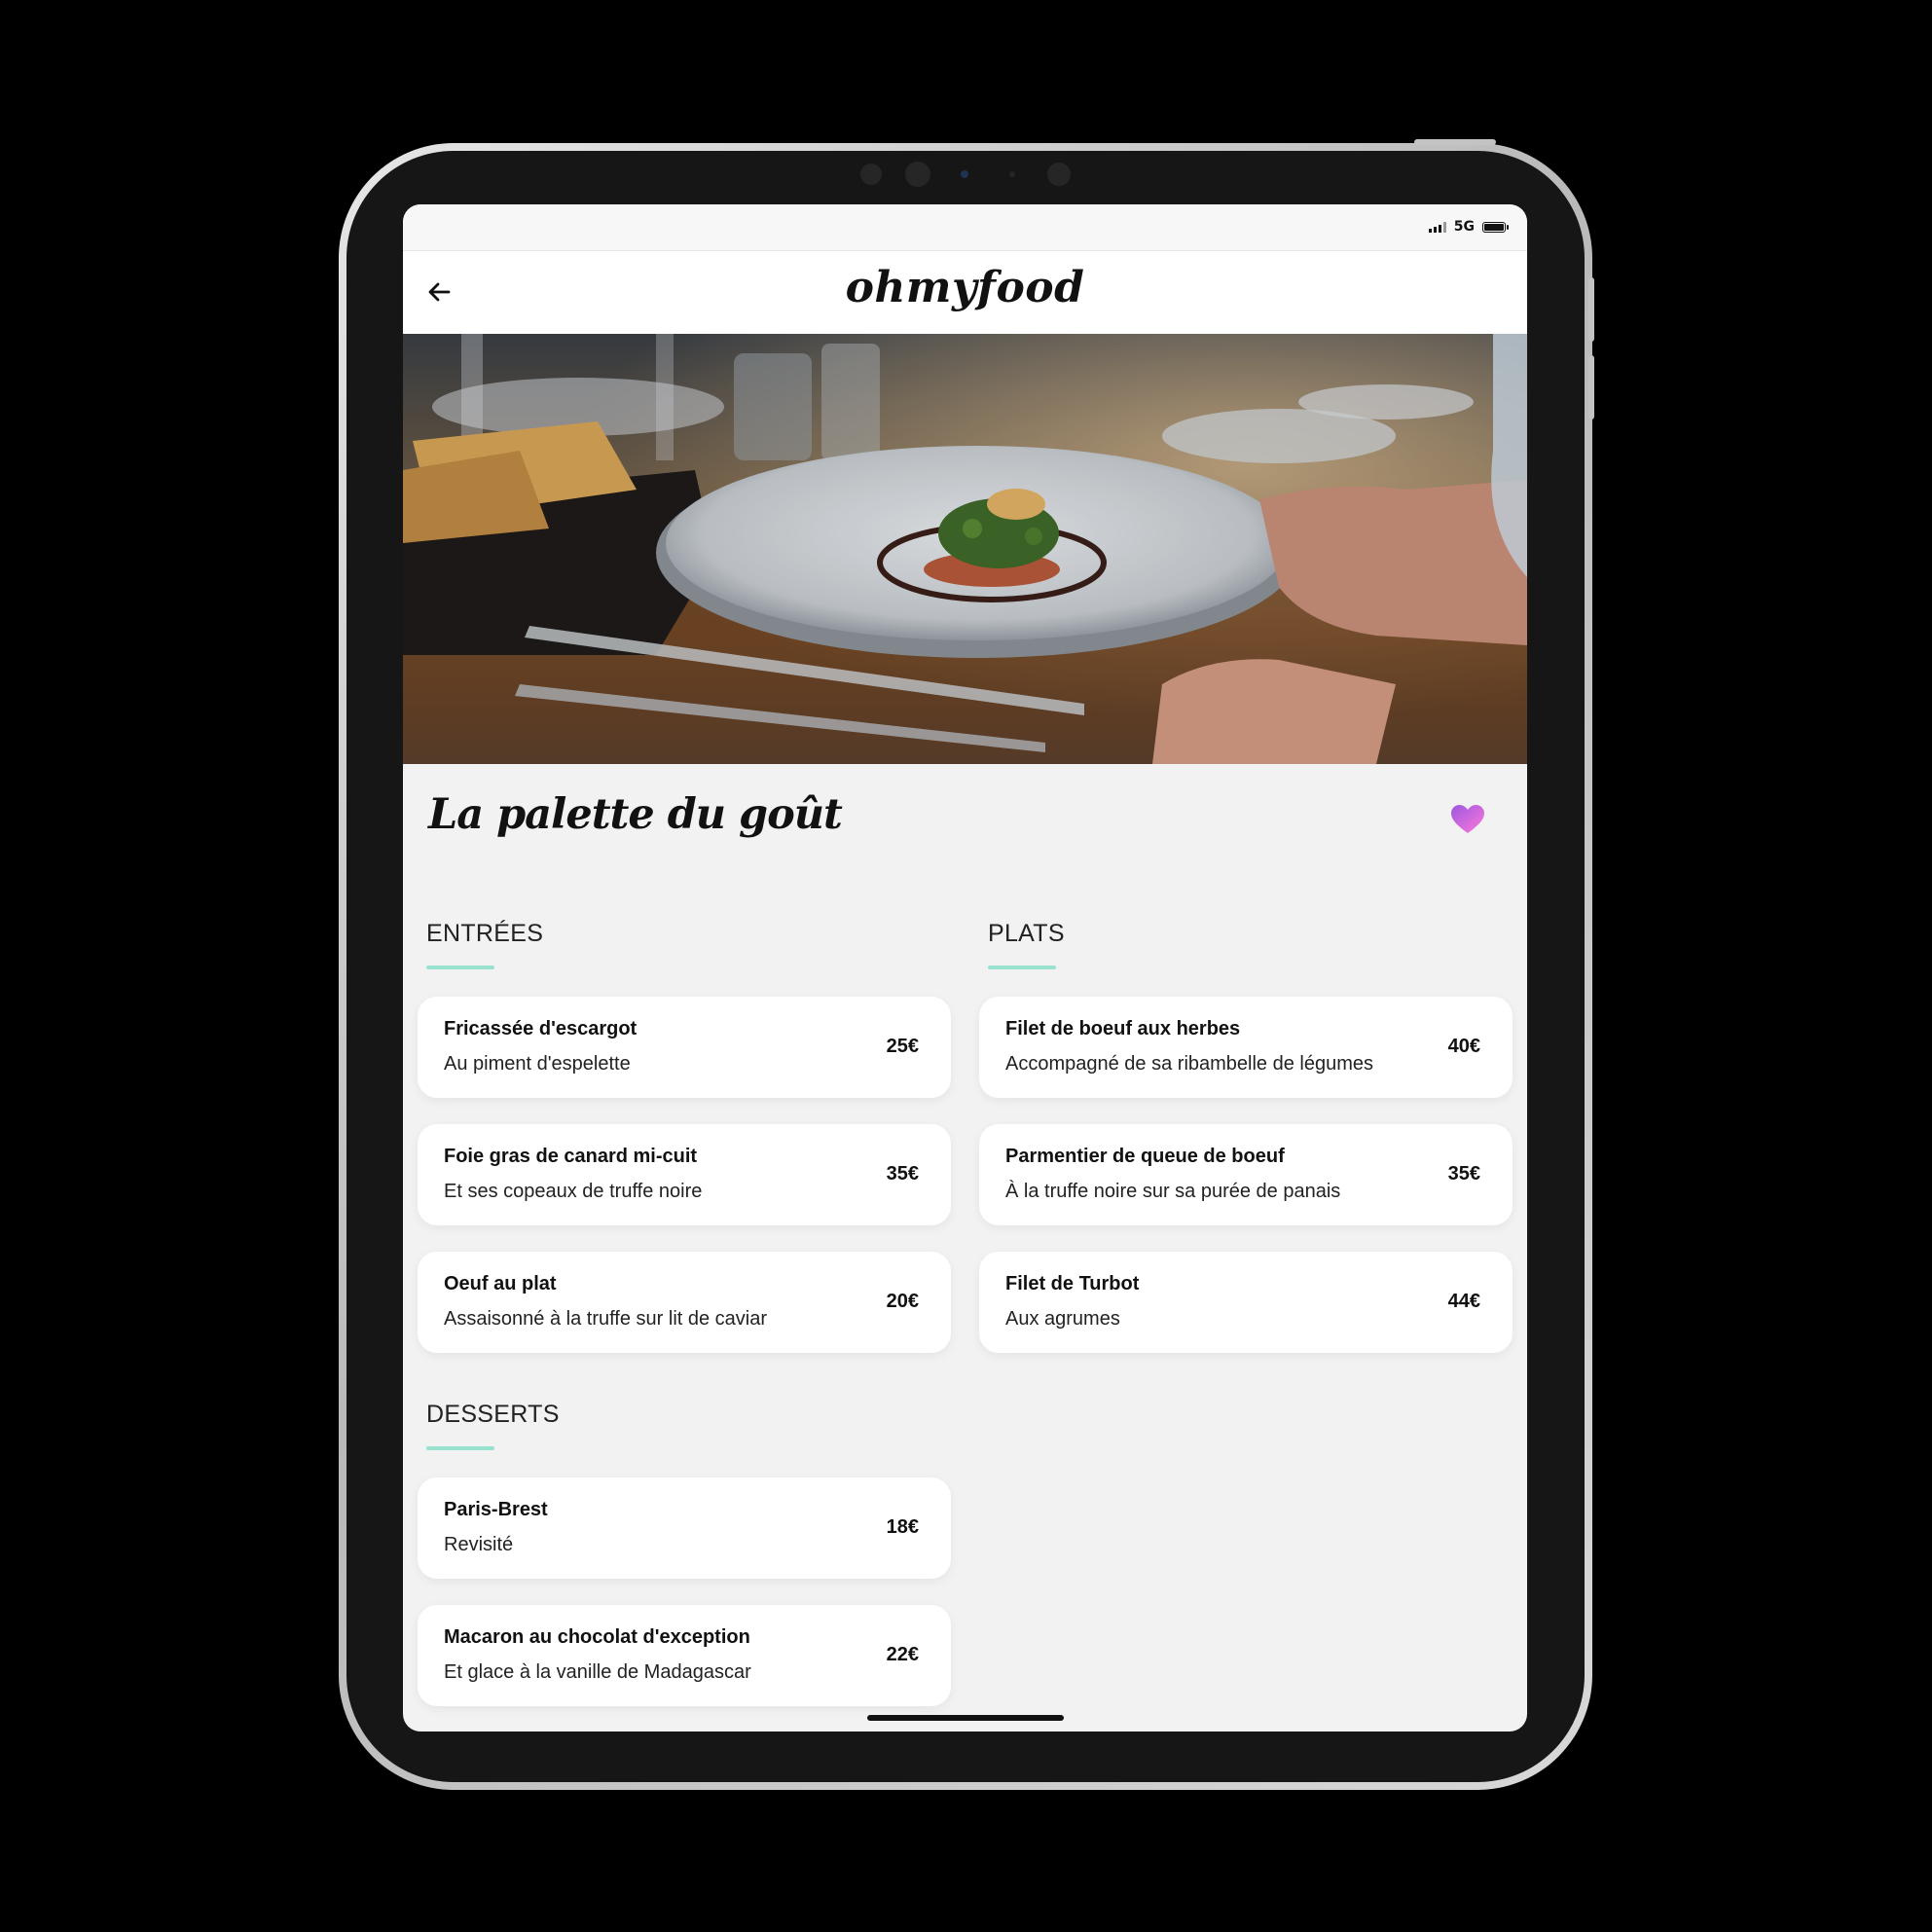 The width and height of the screenshot is (1932, 1932). Describe the element at coordinates (1463, 1301) in the screenshot. I see `dish-price: 44€` at that location.